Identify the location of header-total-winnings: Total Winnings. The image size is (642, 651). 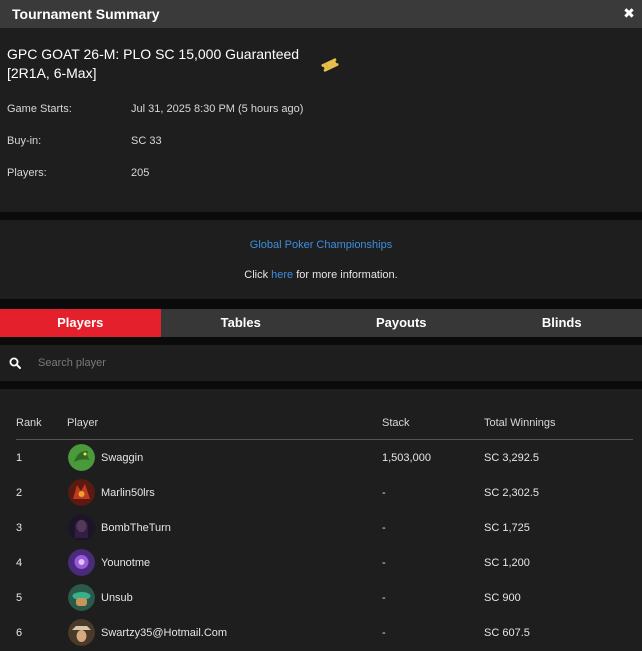
(520, 423).